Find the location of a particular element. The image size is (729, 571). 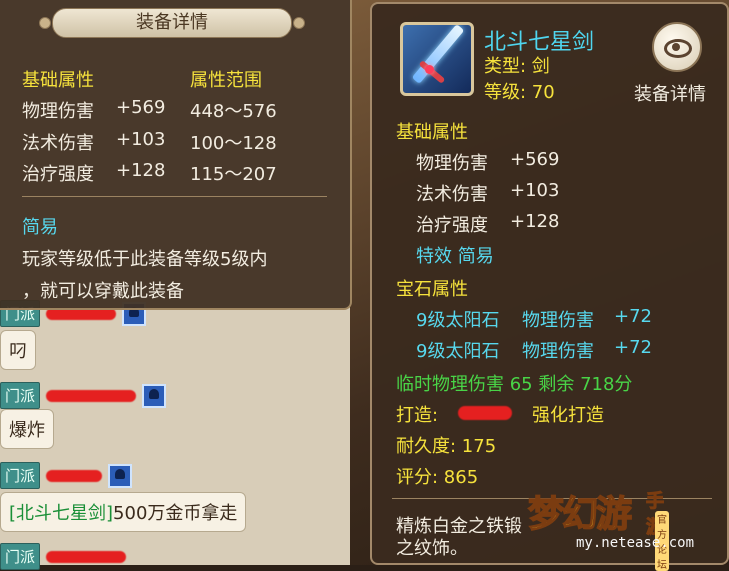

attr-range: 115～207 is located at coordinates (233, 174).